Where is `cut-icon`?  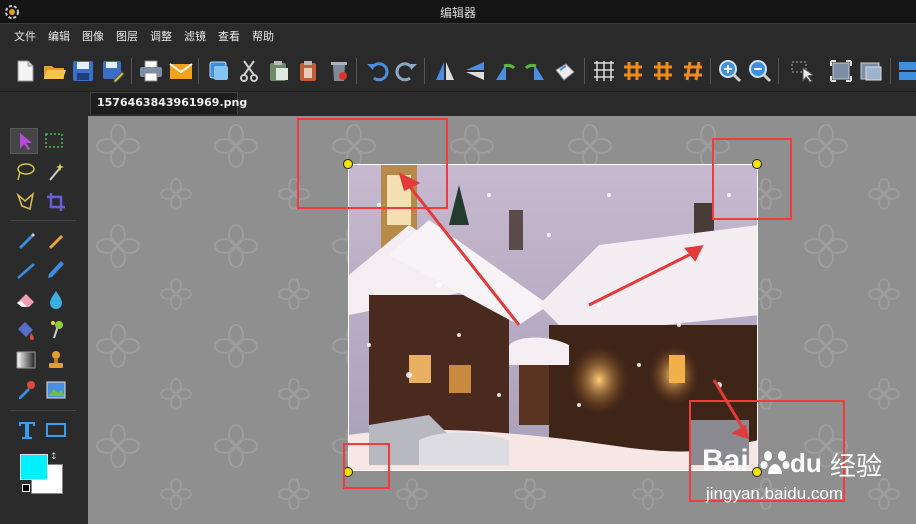
cut-icon is located at coordinates (249, 71).